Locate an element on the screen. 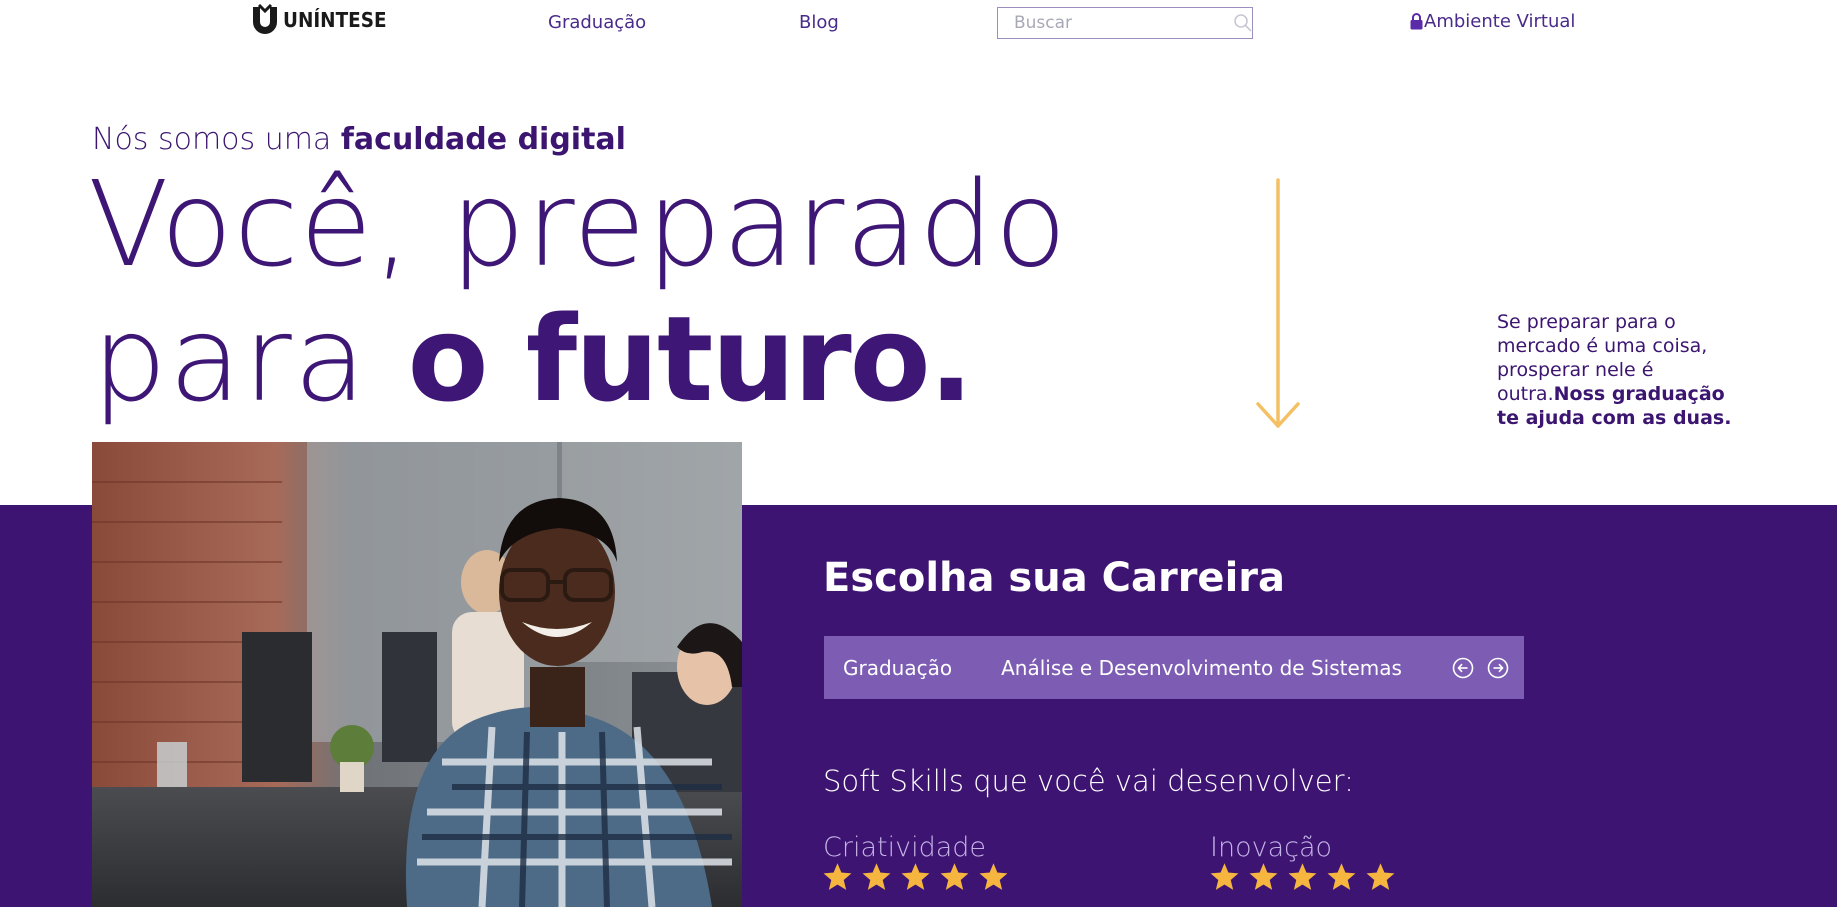  arrow-down-icon is located at coordinates (1278, 303).